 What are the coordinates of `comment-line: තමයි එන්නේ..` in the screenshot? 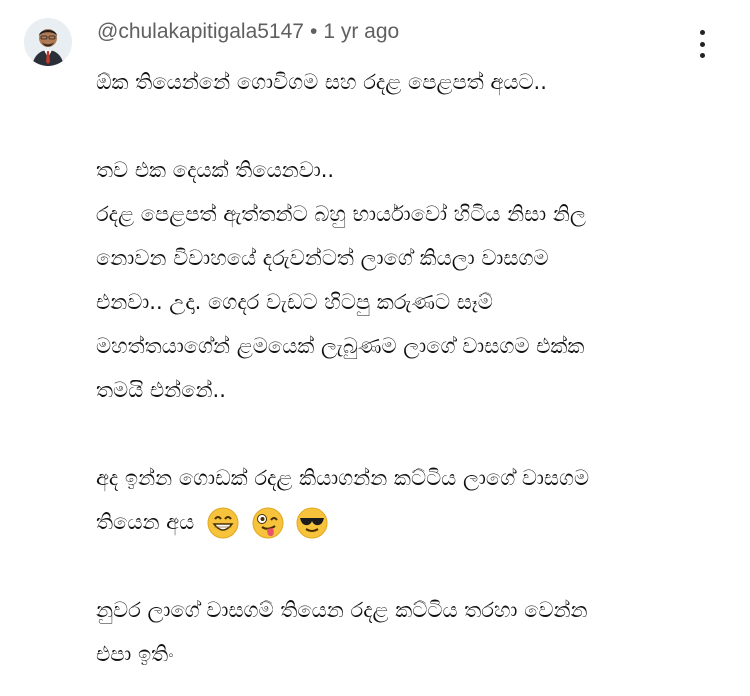 It's located at (161, 390).